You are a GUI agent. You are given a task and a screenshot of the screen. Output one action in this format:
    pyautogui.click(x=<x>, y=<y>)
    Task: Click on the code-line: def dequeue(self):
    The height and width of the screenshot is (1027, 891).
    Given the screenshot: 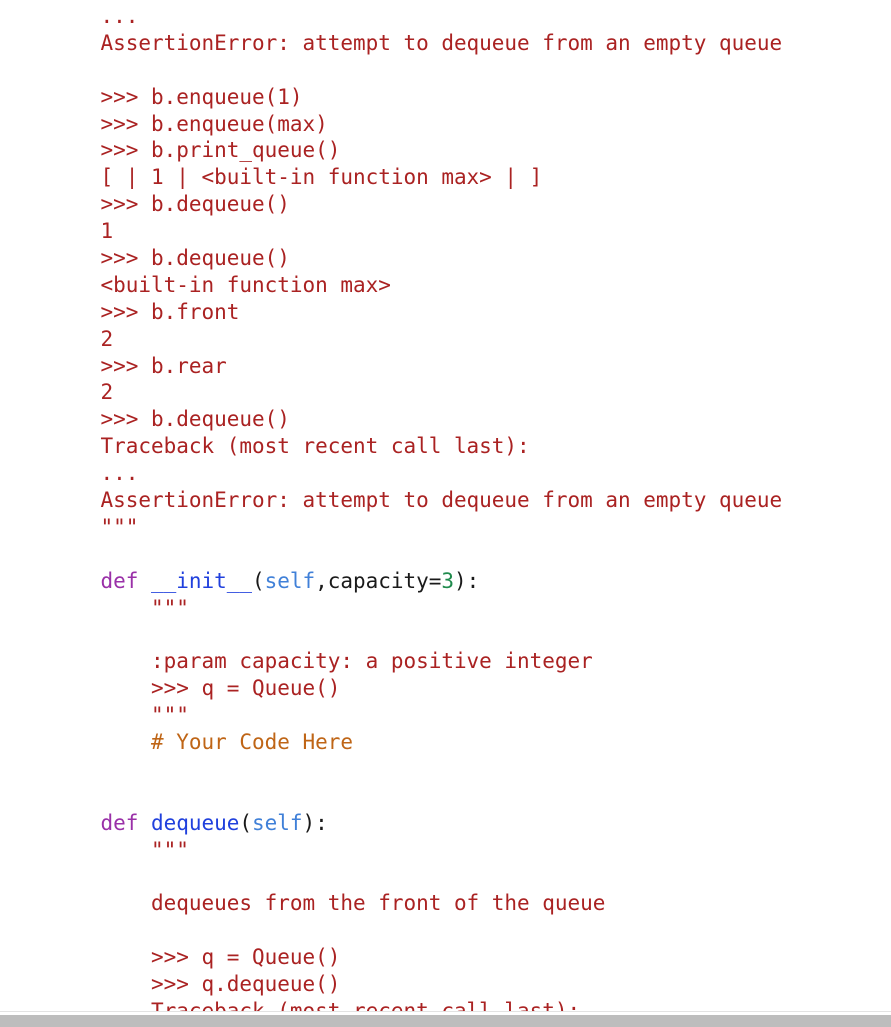 What is the action you would take?
    pyautogui.click(x=470, y=823)
    